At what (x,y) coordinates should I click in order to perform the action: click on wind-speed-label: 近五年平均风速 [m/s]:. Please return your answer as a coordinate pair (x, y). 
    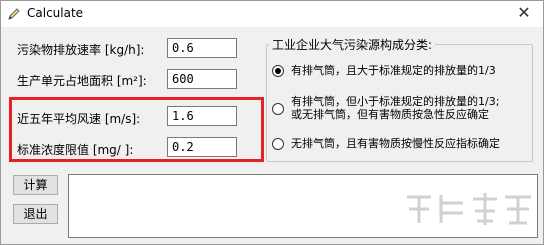
    Looking at the image, I should click on (79, 119).